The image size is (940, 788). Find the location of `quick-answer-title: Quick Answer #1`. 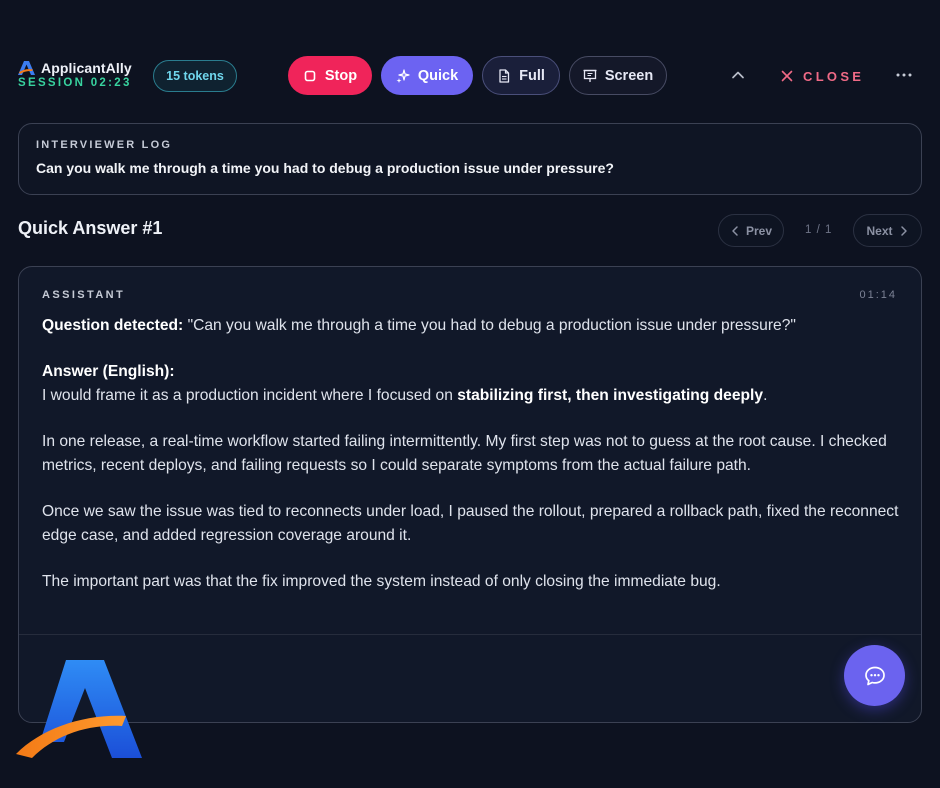

quick-answer-title: Quick Answer #1 is located at coordinates (90, 228).